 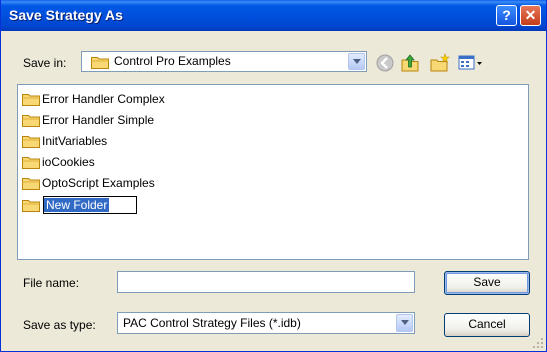 I want to click on file-name-input, so click(x=266, y=282).